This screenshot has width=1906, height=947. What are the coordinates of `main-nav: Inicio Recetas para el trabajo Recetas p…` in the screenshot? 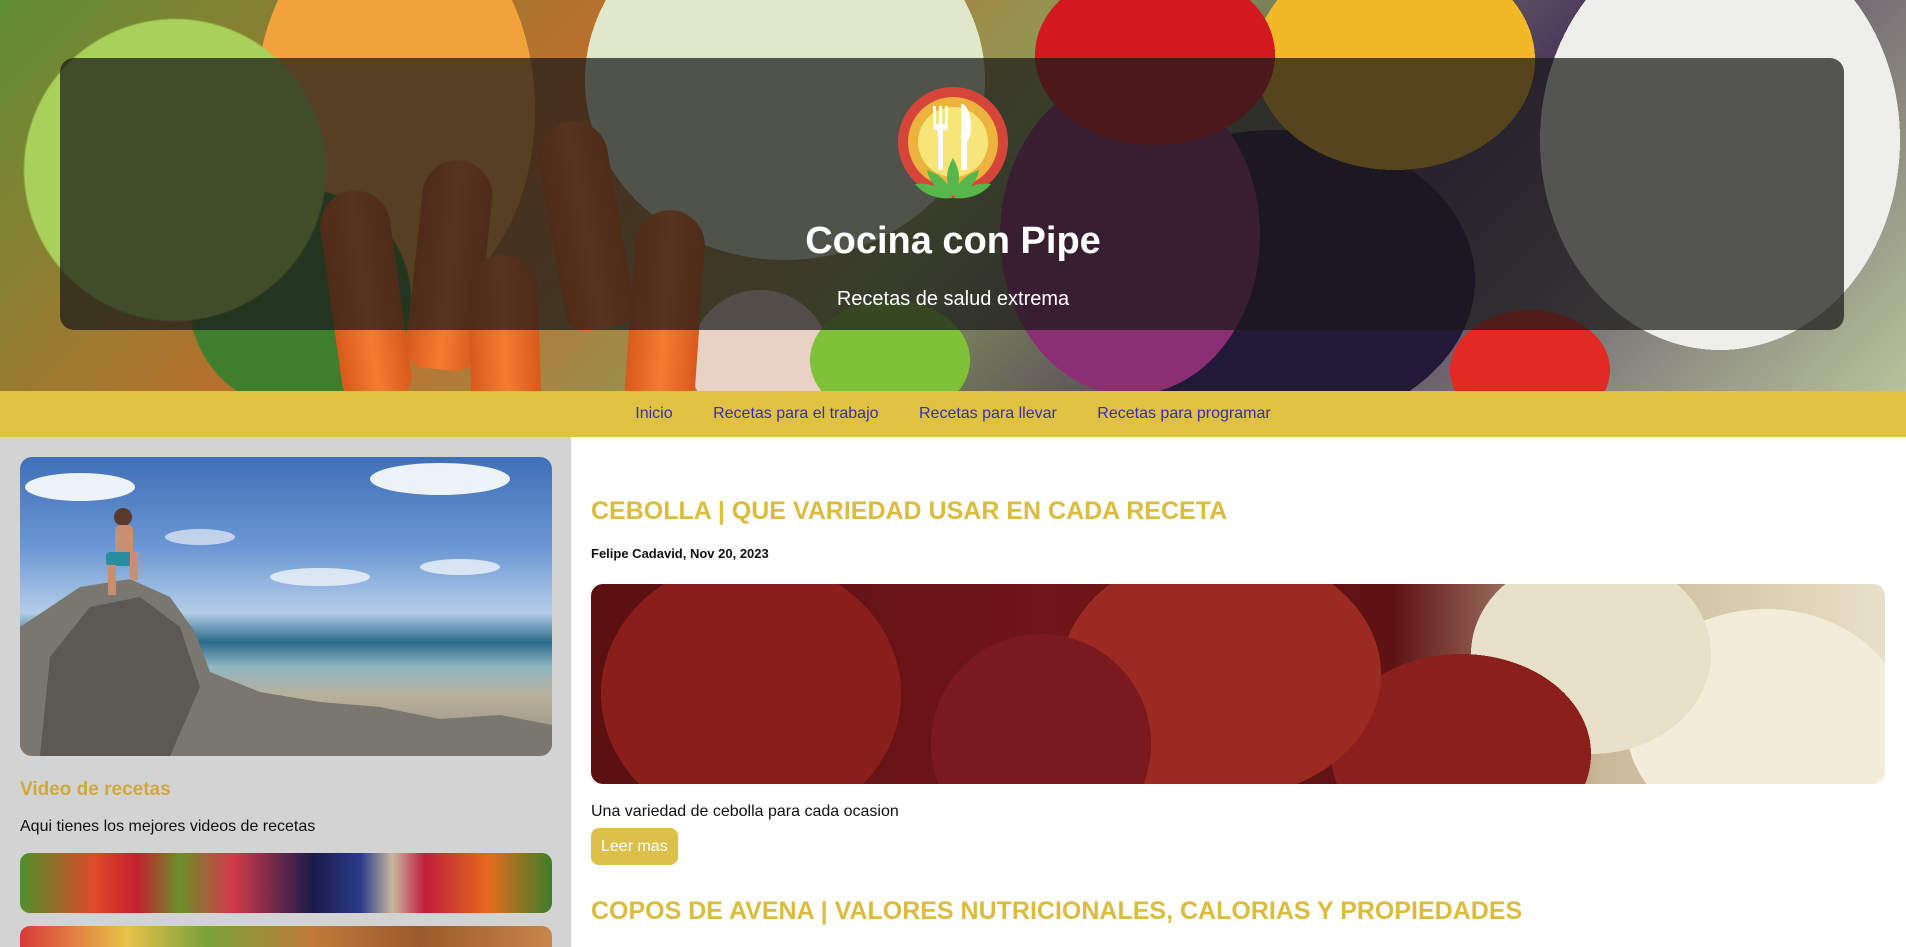 It's located at (953, 414).